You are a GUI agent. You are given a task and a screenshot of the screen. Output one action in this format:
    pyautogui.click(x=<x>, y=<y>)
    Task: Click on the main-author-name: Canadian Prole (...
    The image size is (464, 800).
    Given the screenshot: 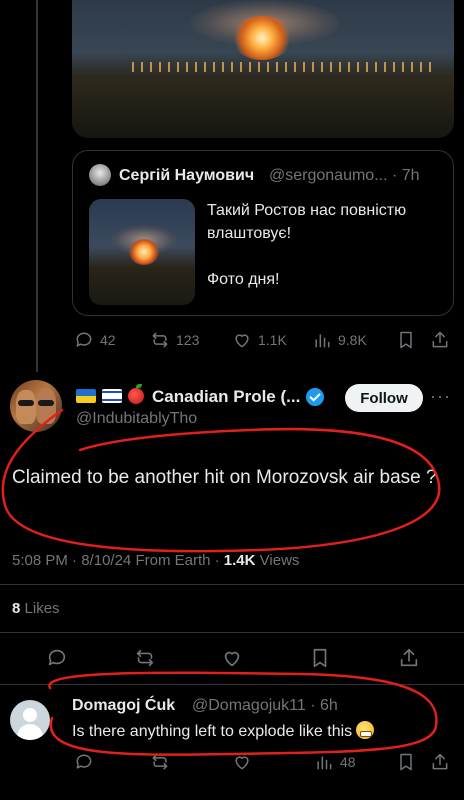 What is the action you would take?
    pyautogui.click(x=226, y=397)
    